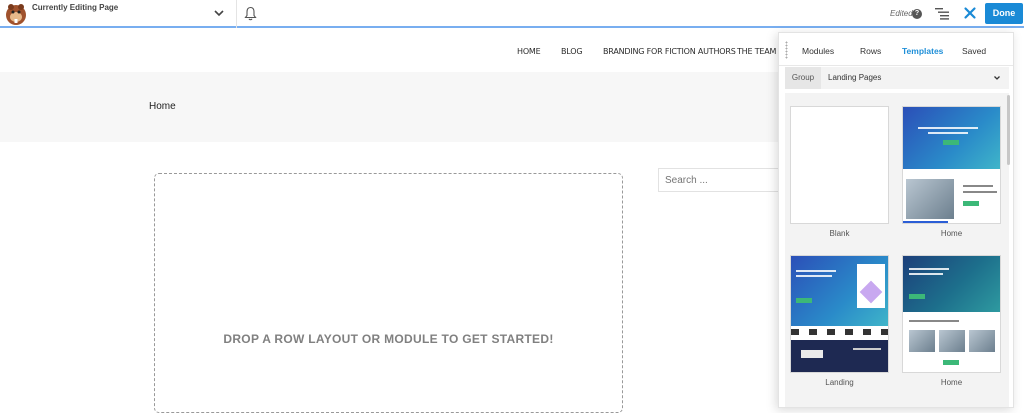 This screenshot has height=413, width=1024. I want to click on template-card-landing, so click(839, 314).